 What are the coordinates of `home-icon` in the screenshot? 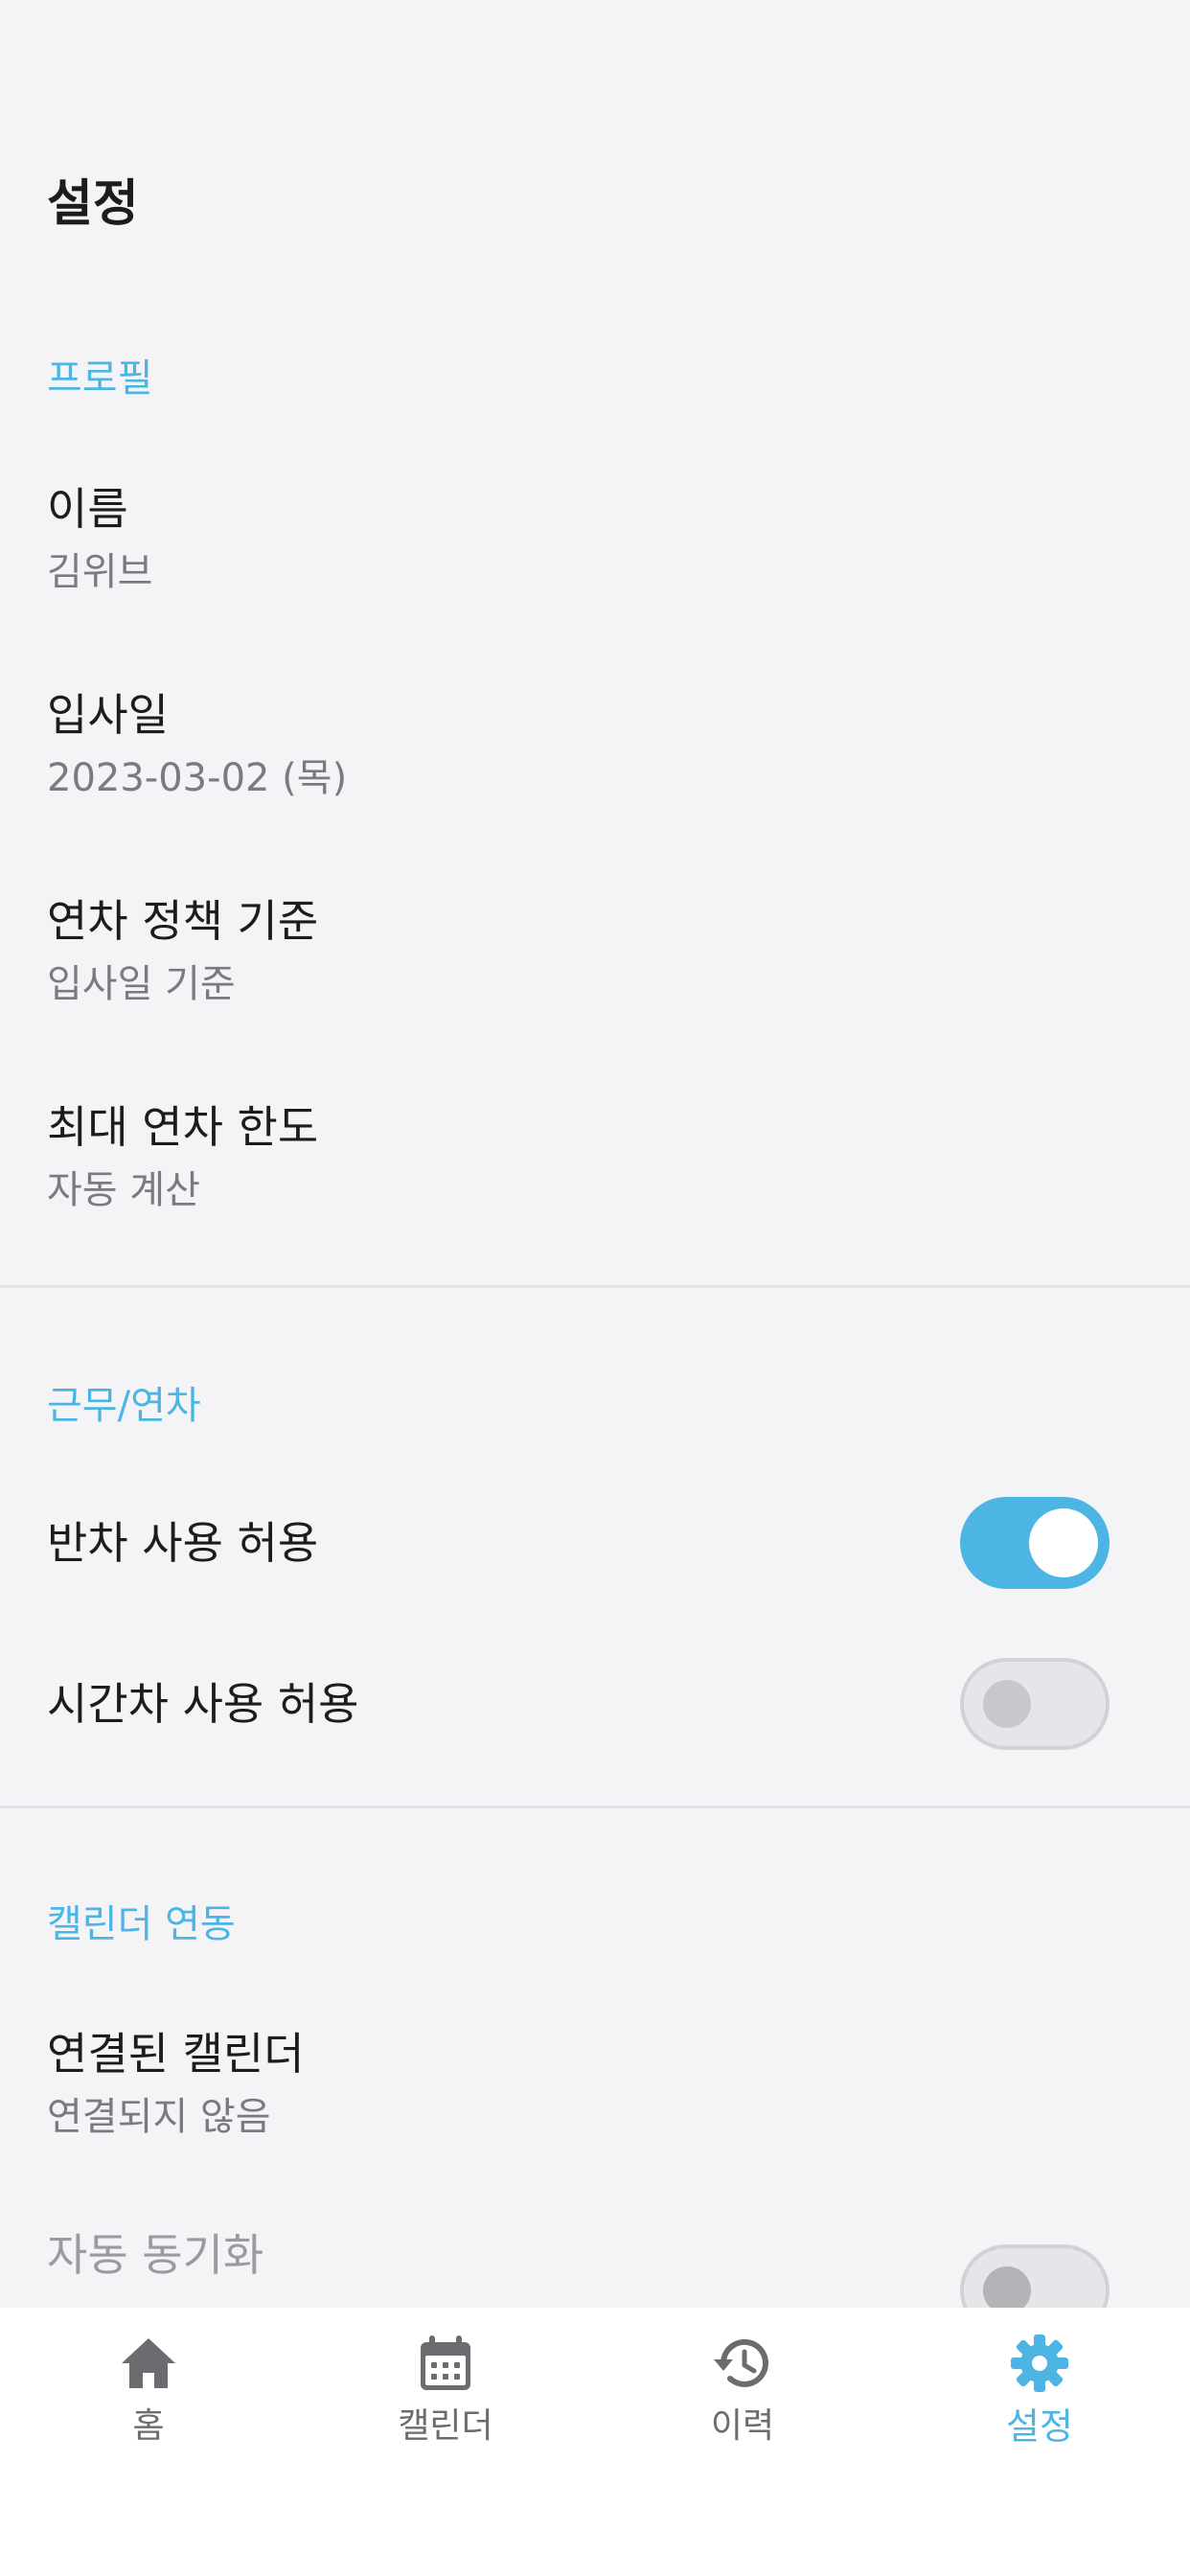 It's located at (148, 2363).